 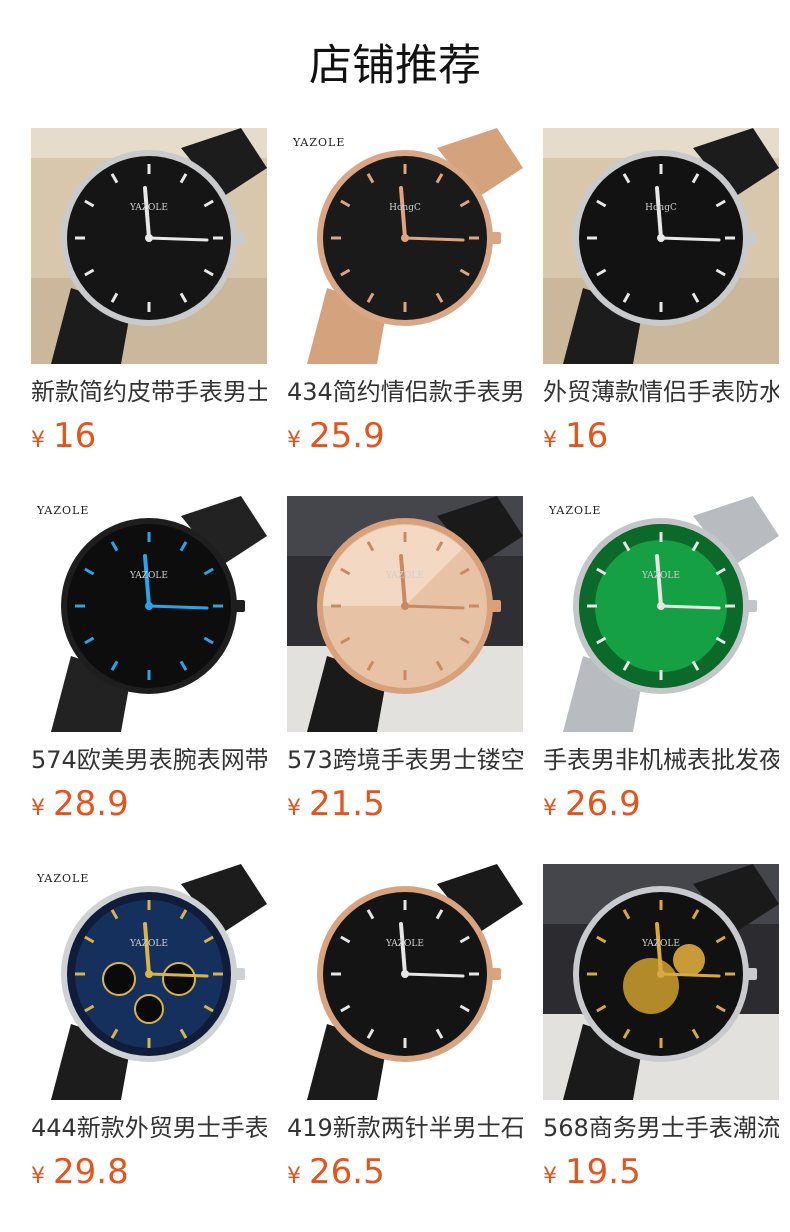 What do you see at coordinates (149, 392) in the screenshot?
I see `product-name: 新款简约皮带手表男士` at bounding box center [149, 392].